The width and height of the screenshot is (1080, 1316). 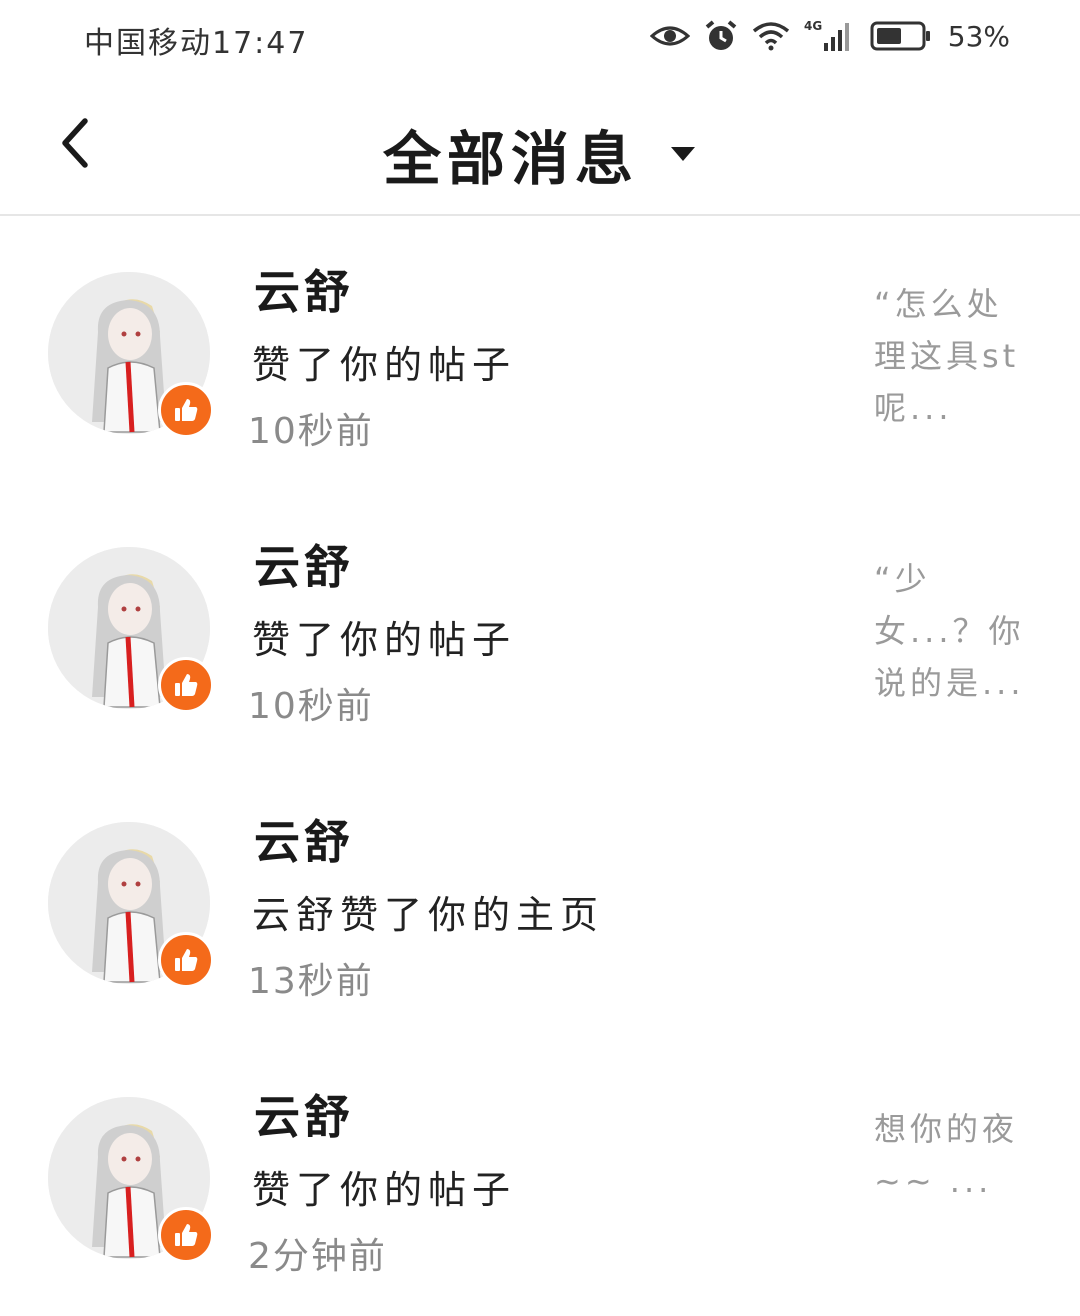 What do you see at coordinates (669, 36) in the screenshot?
I see `eye-icon` at bounding box center [669, 36].